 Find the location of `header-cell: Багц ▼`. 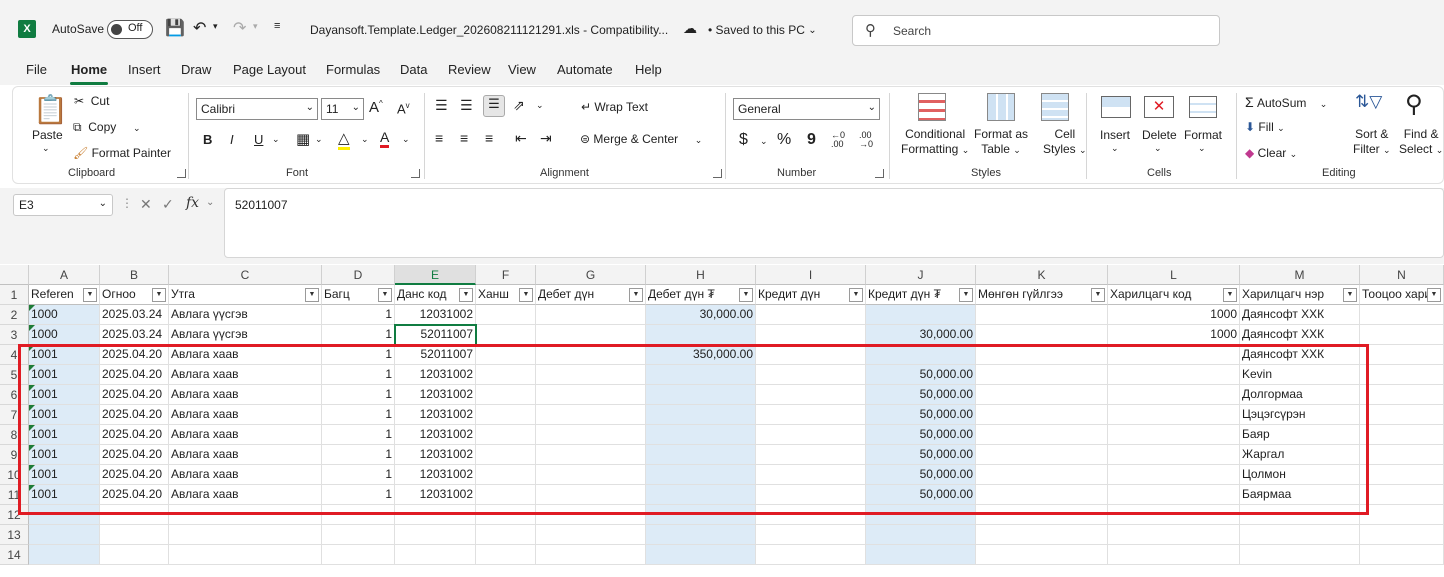

header-cell: Багц ▼ is located at coordinates (358, 295).